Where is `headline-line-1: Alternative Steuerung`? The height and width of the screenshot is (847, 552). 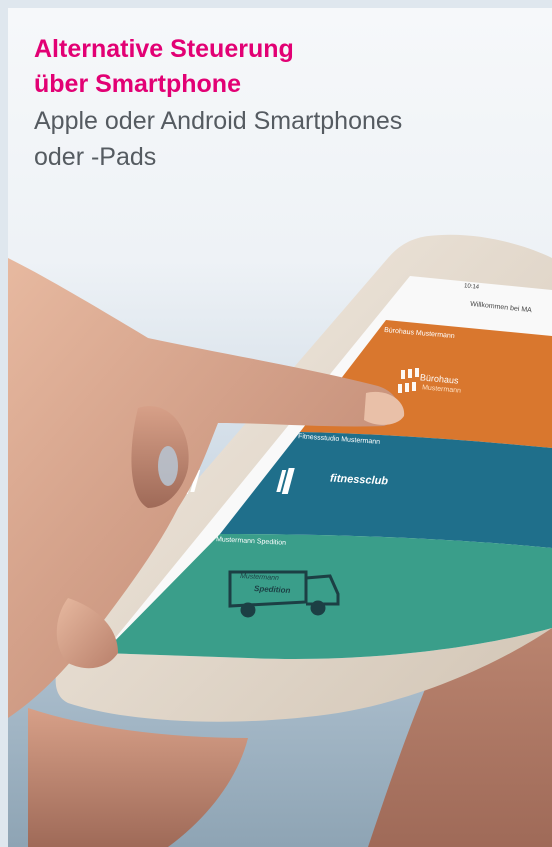
headline-line-1: Alternative Steuerung is located at coordinates (164, 49).